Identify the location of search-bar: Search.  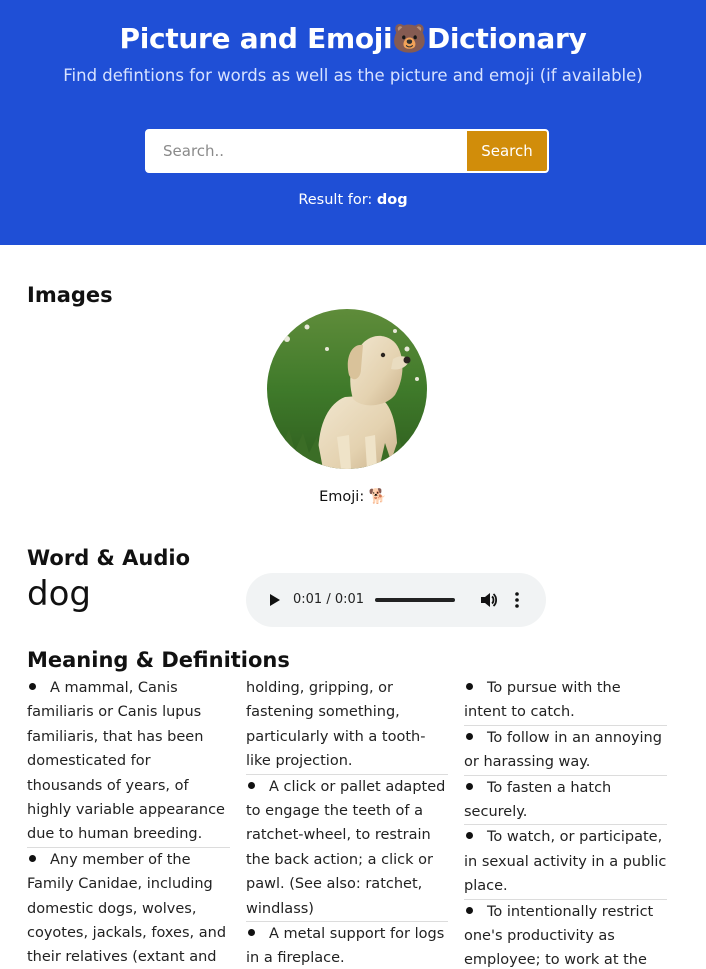
(347, 151).